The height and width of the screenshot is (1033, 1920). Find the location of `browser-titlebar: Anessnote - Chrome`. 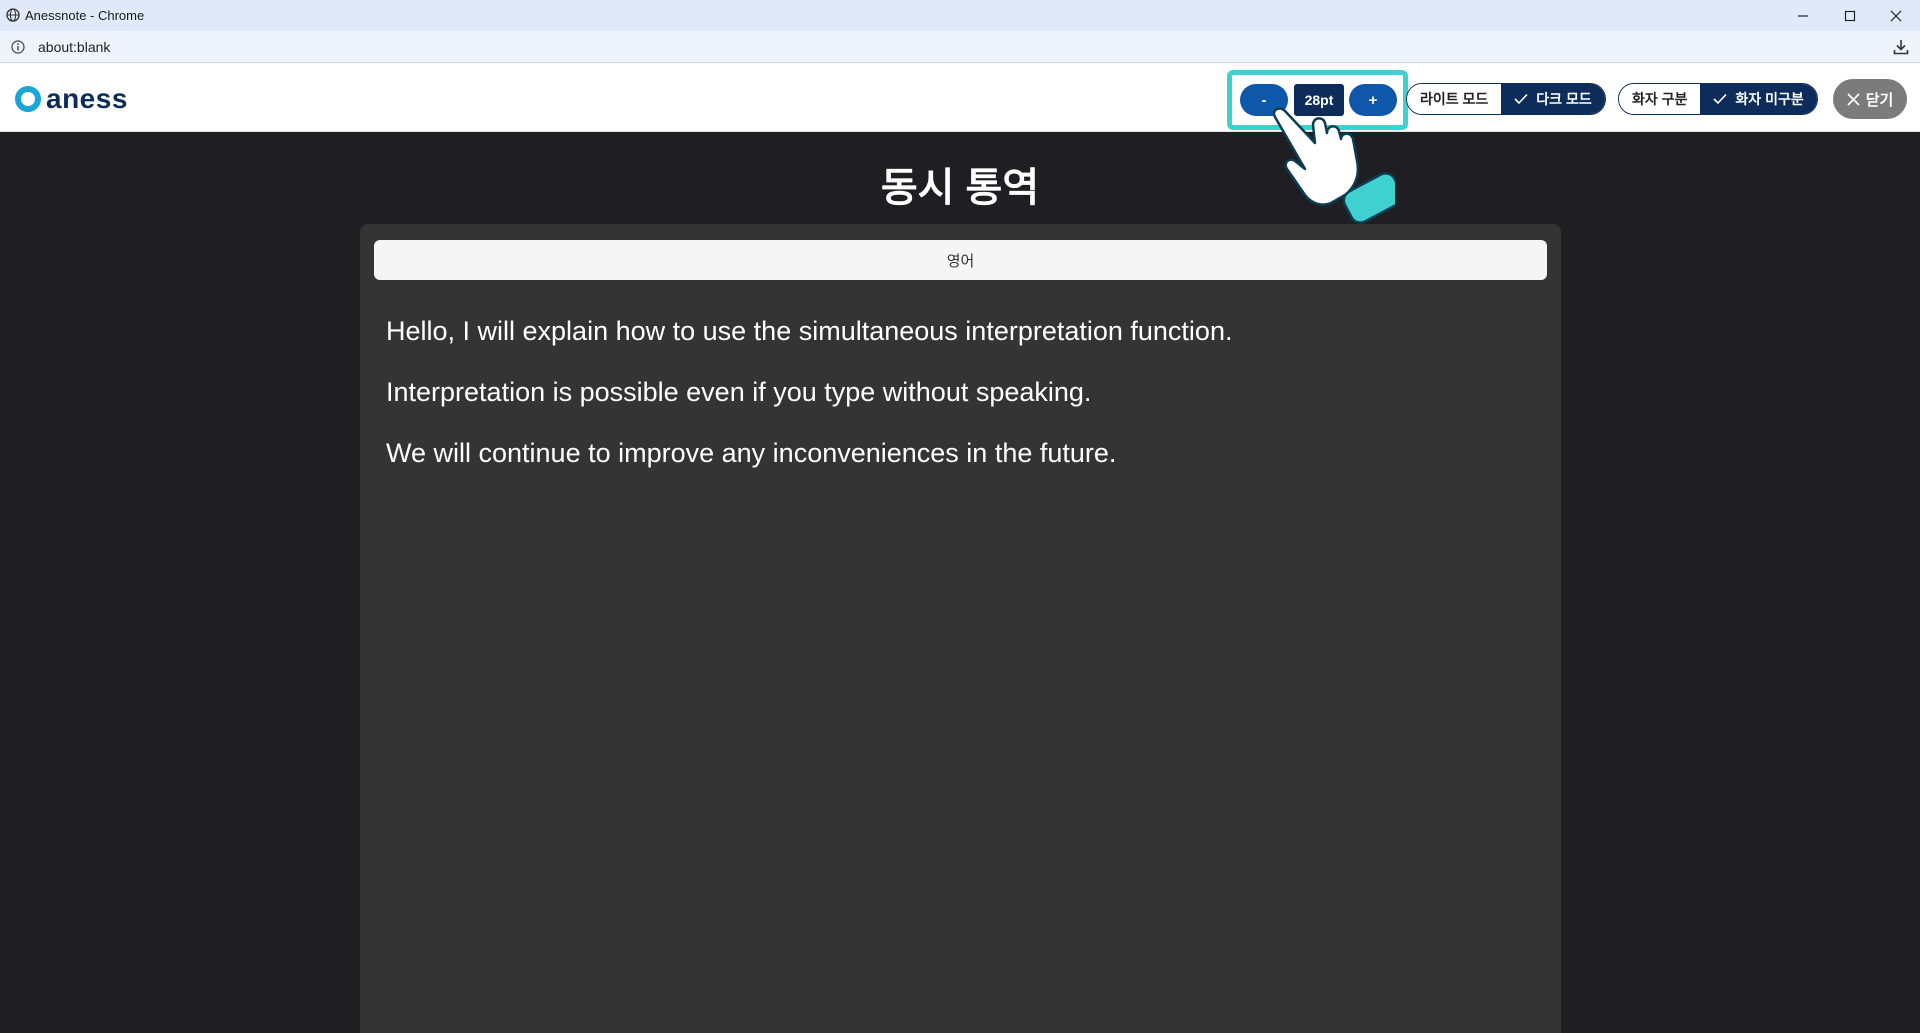

browser-titlebar: Anessnote - Chrome is located at coordinates (960, 15).